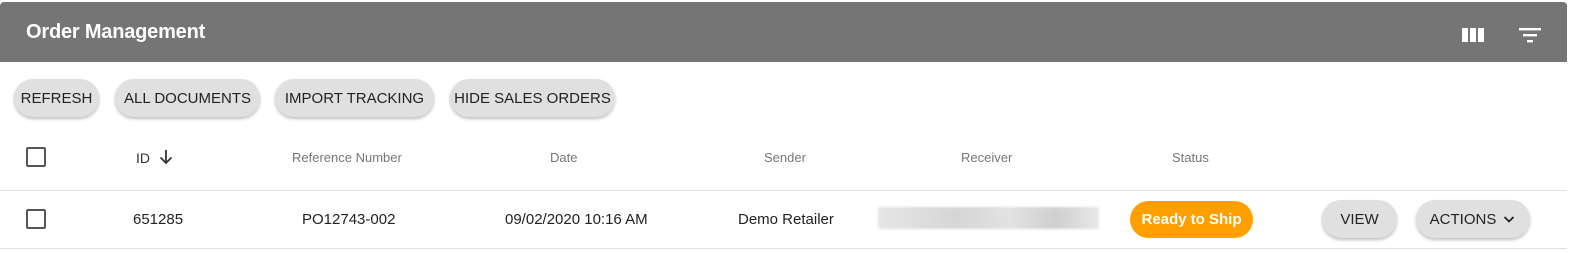  Describe the element at coordinates (36, 157) in the screenshot. I see `select-all-checkbox` at that location.